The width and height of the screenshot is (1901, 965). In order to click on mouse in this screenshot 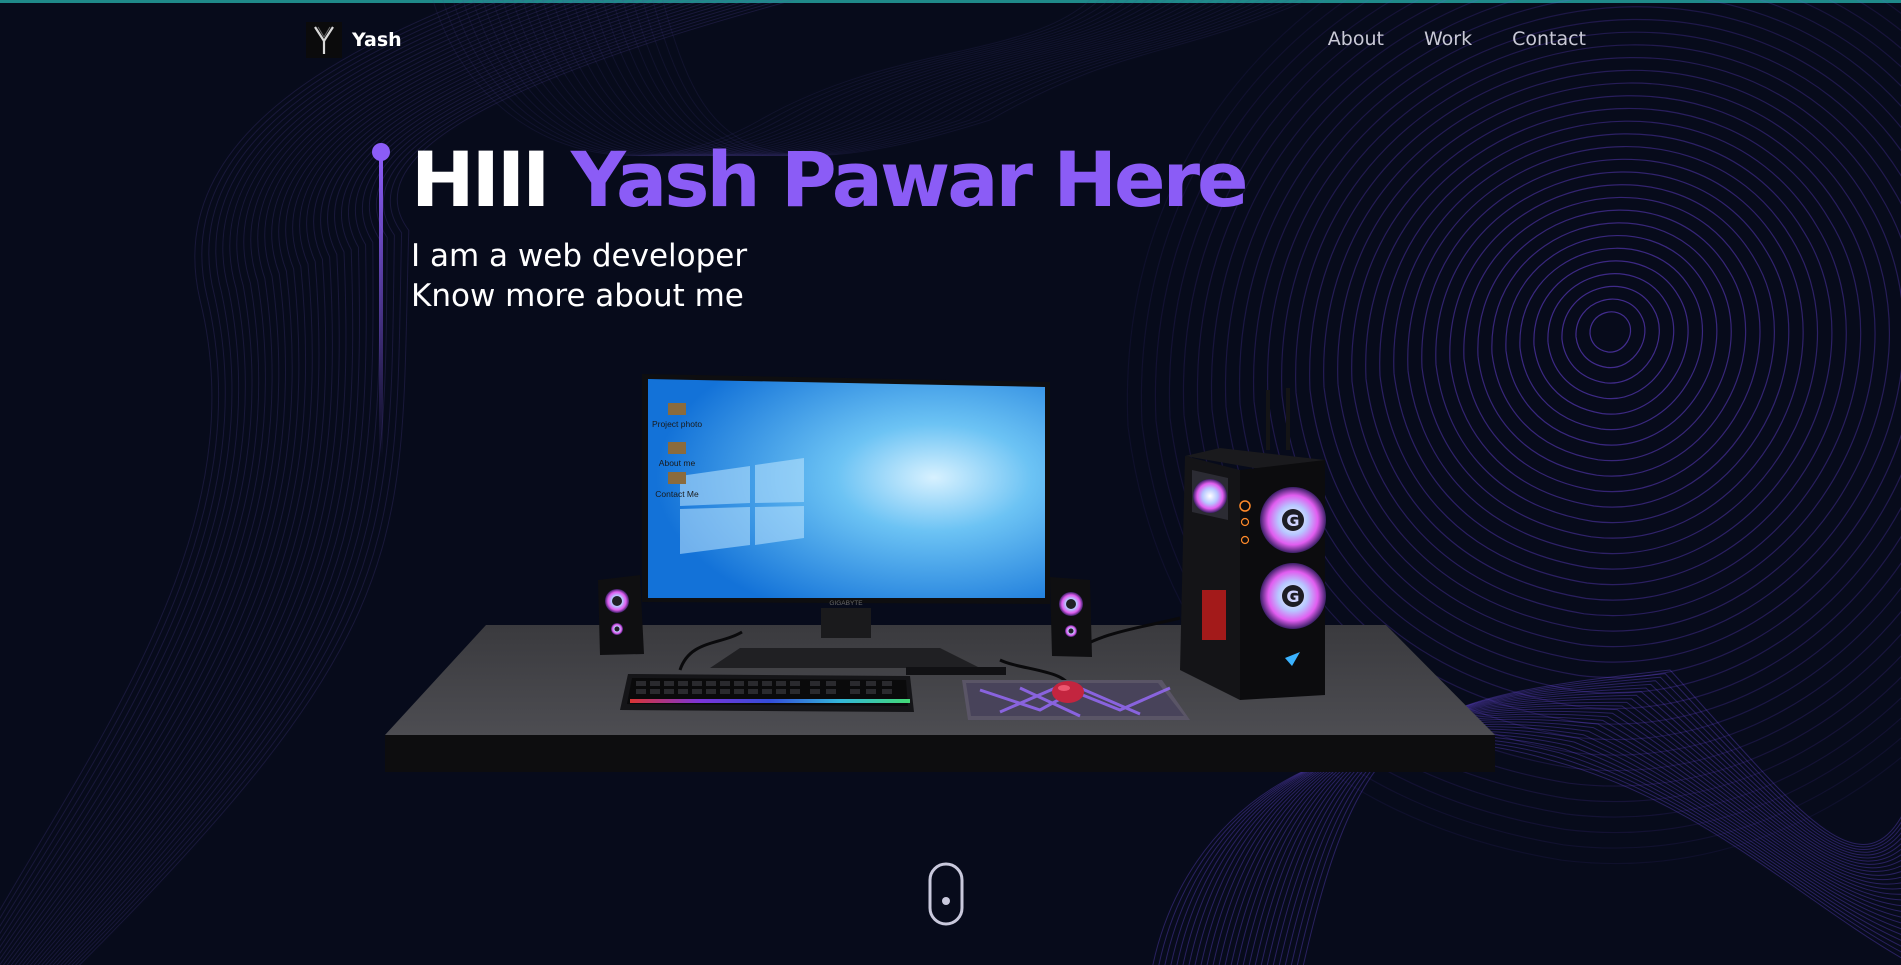, I will do `click(1068, 692)`.